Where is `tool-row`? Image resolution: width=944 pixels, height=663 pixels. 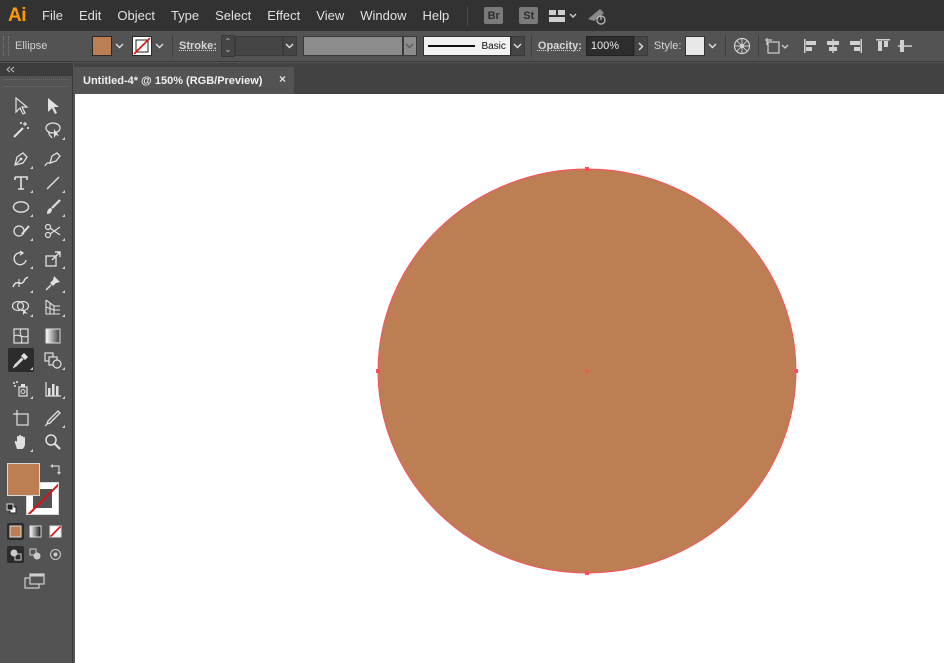 tool-row is located at coordinates (37, 159).